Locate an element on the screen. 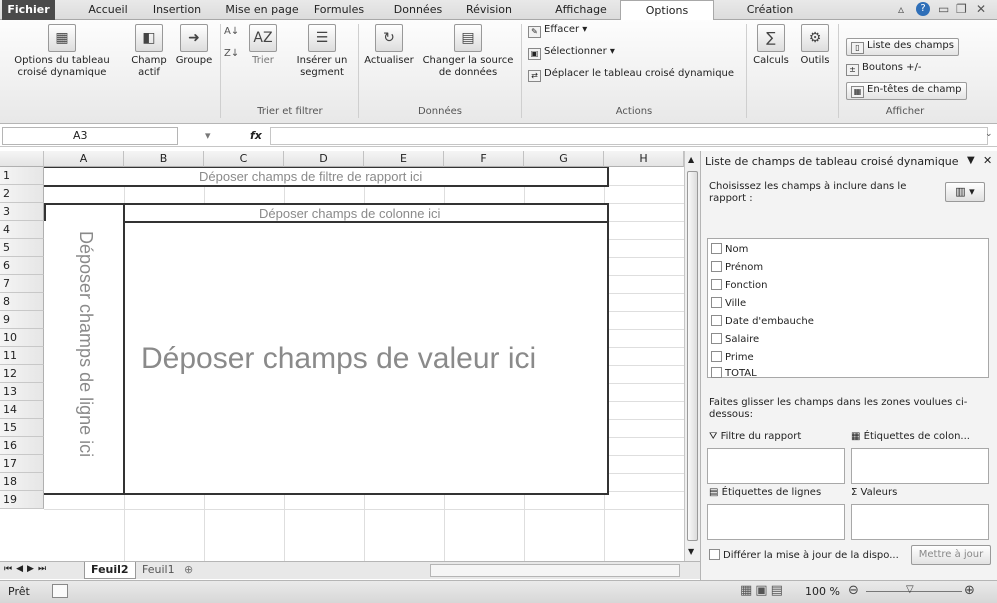  active-field-button: ◧ Champ actif is located at coordinates (149, 51).